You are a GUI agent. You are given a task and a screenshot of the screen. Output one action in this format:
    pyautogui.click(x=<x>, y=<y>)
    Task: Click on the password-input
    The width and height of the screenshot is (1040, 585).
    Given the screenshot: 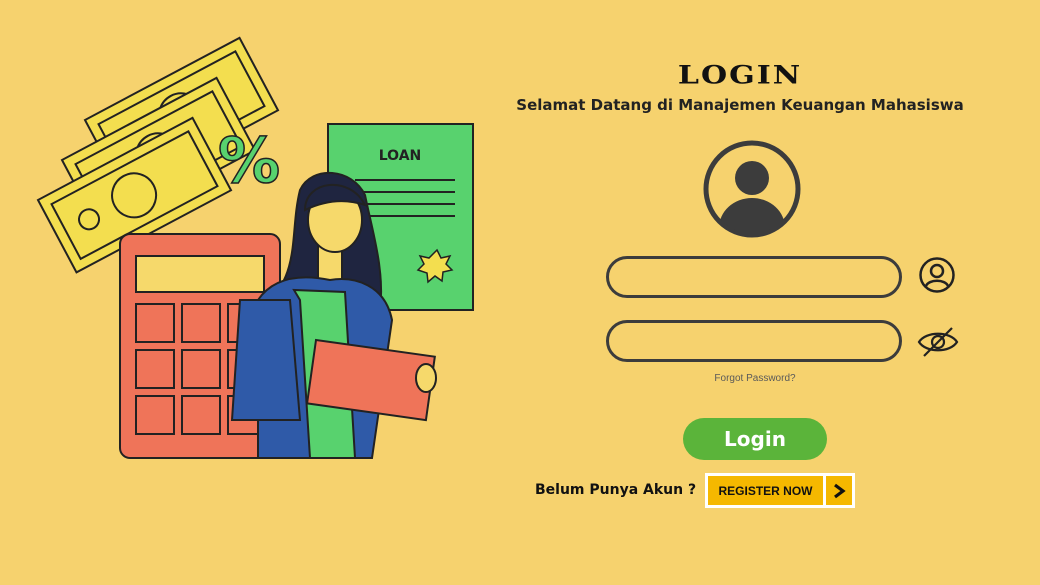 What is the action you would take?
    pyautogui.click(x=754, y=341)
    